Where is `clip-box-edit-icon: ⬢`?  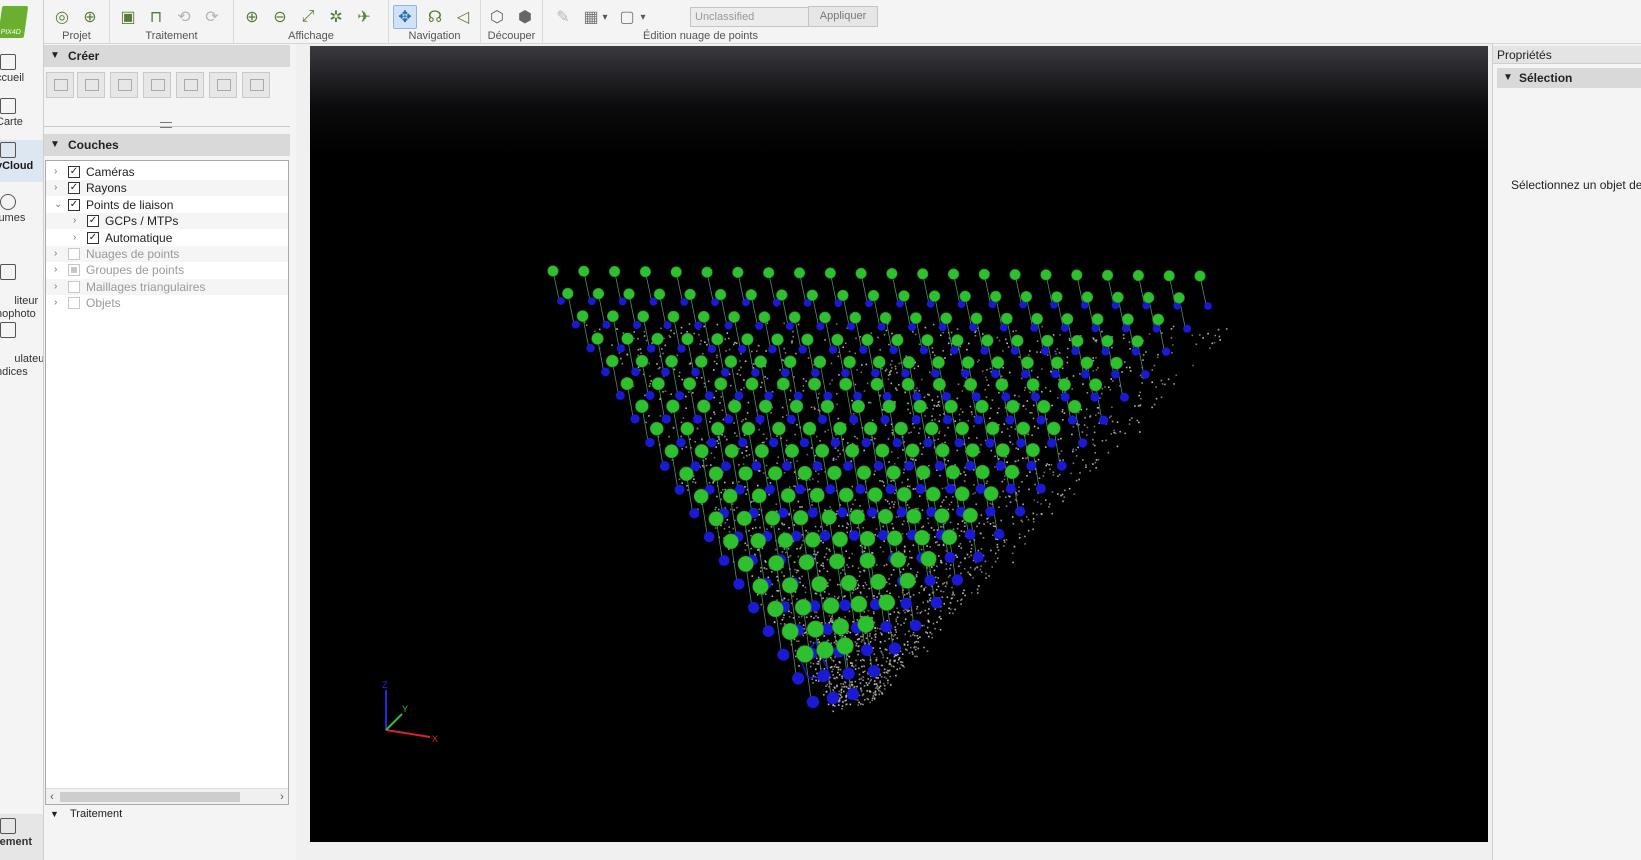
clip-box-edit-icon: ⬢ is located at coordinates (525, 17).